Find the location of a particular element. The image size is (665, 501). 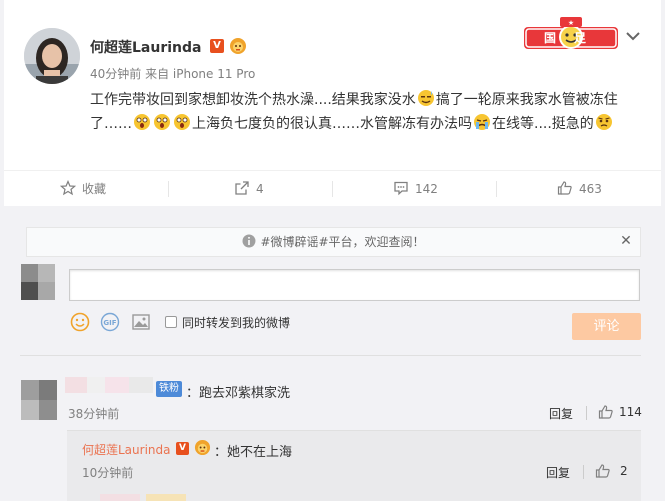

section-divider is located at coordinates (330, 355).